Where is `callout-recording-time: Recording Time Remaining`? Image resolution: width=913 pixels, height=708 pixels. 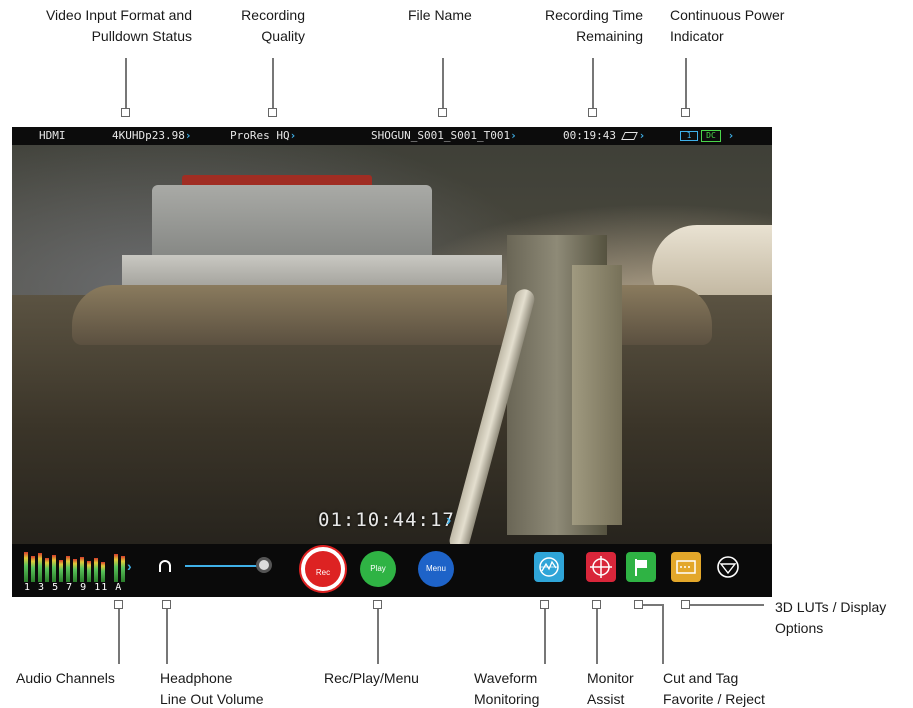 callout-recording-time: Recording Time Remaining is located at coordinates (579, 26).